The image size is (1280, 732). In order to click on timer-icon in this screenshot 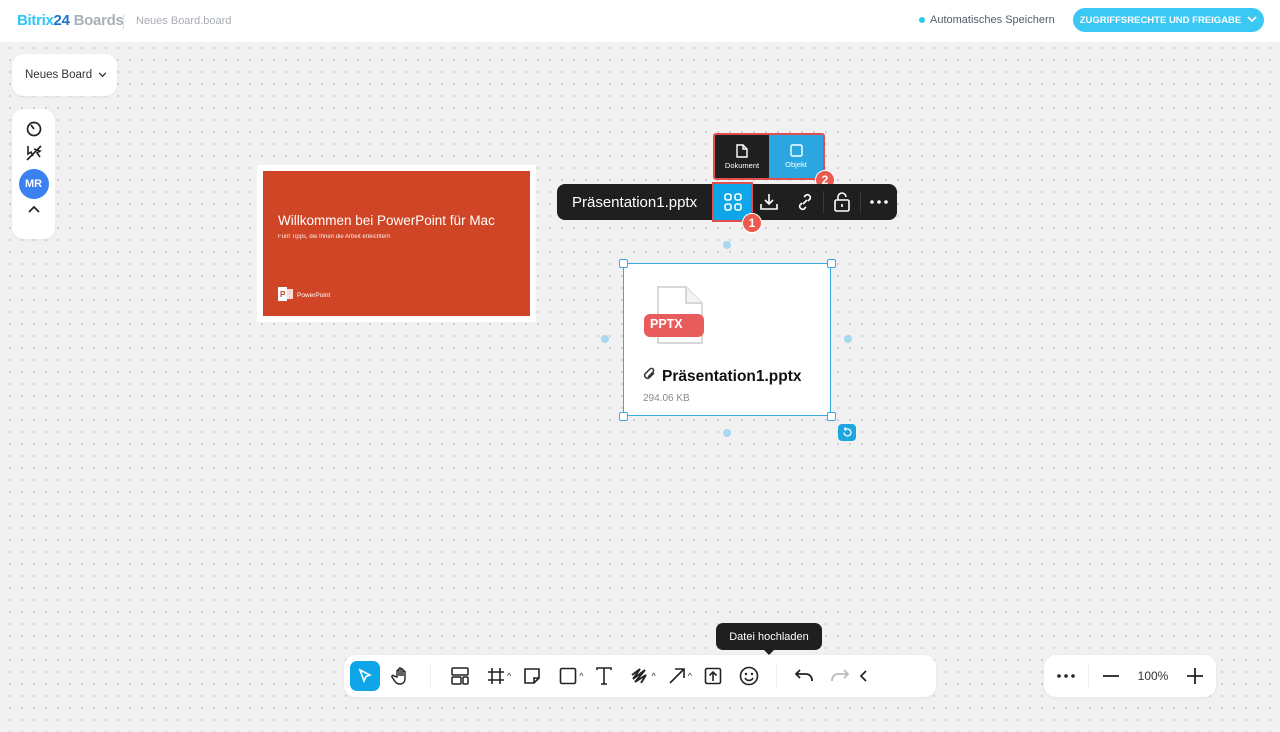, I will do `click(34, 128)`.